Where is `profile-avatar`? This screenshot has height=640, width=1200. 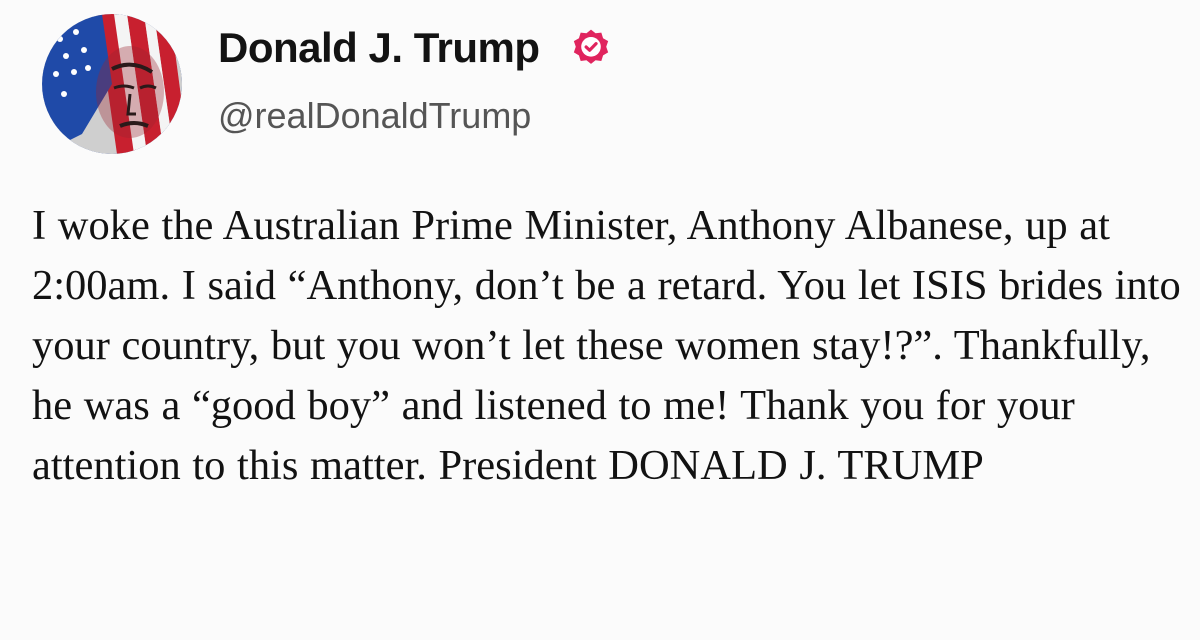 profile-avatar is located at coordinates (112, 84).